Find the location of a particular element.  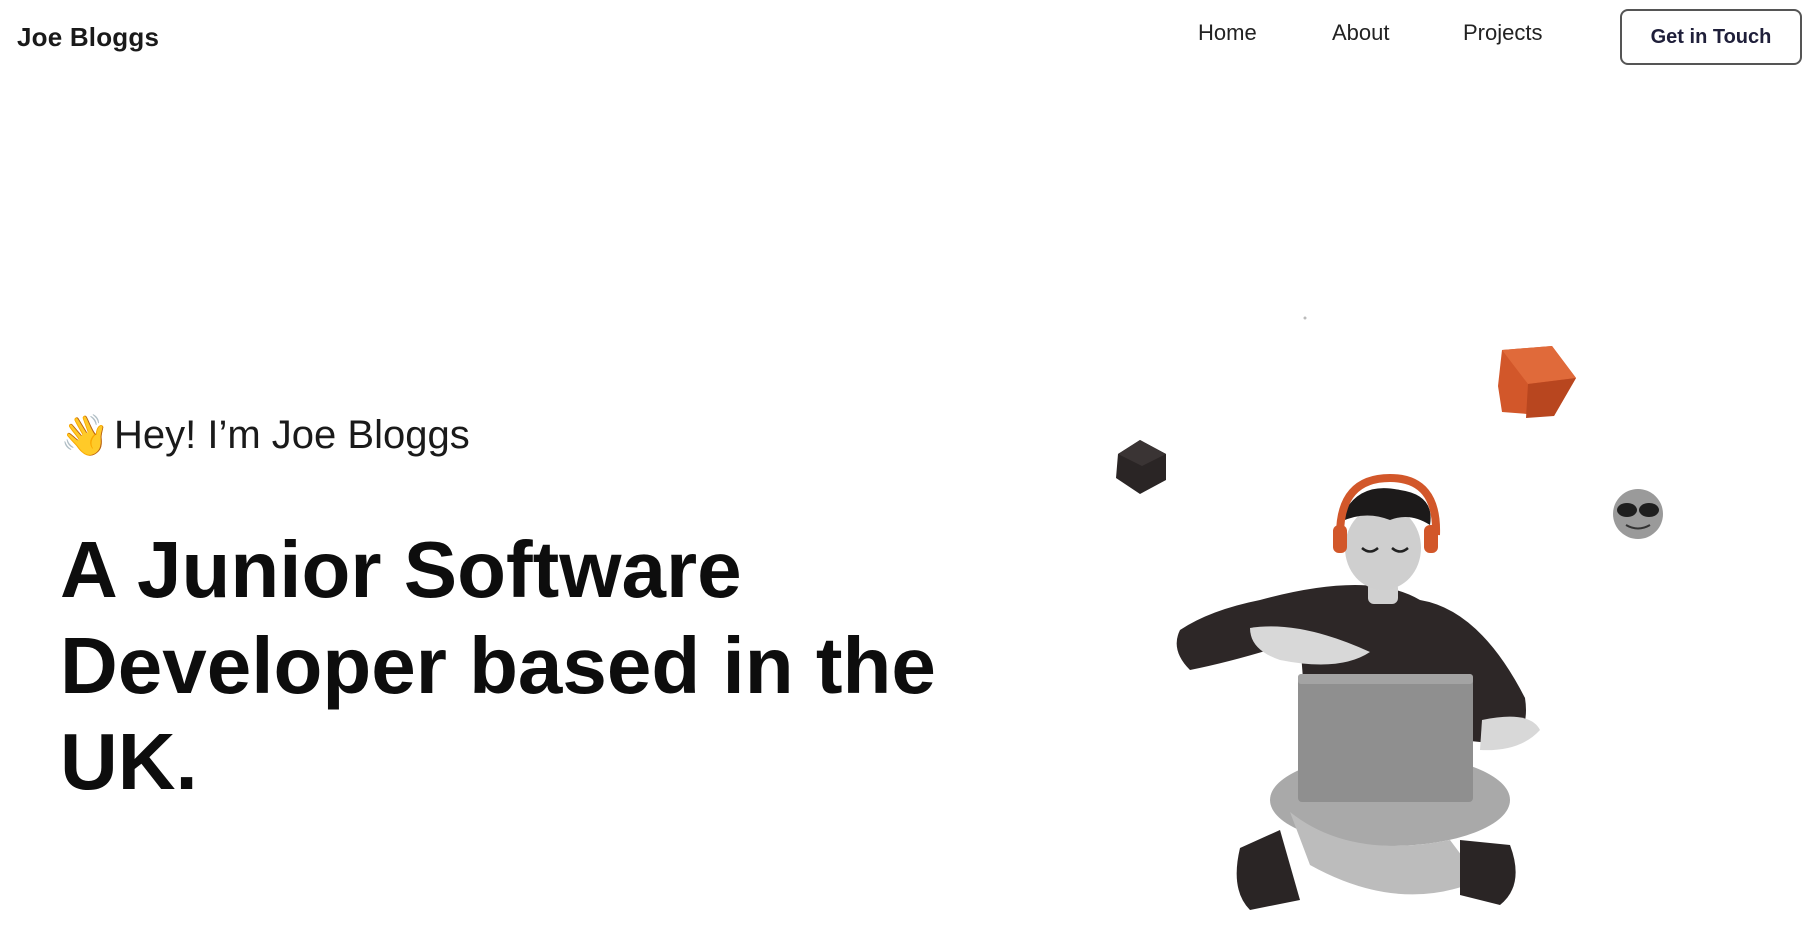

get-in-touch-button: Get in Touch is located at coordinates (1711, 37).